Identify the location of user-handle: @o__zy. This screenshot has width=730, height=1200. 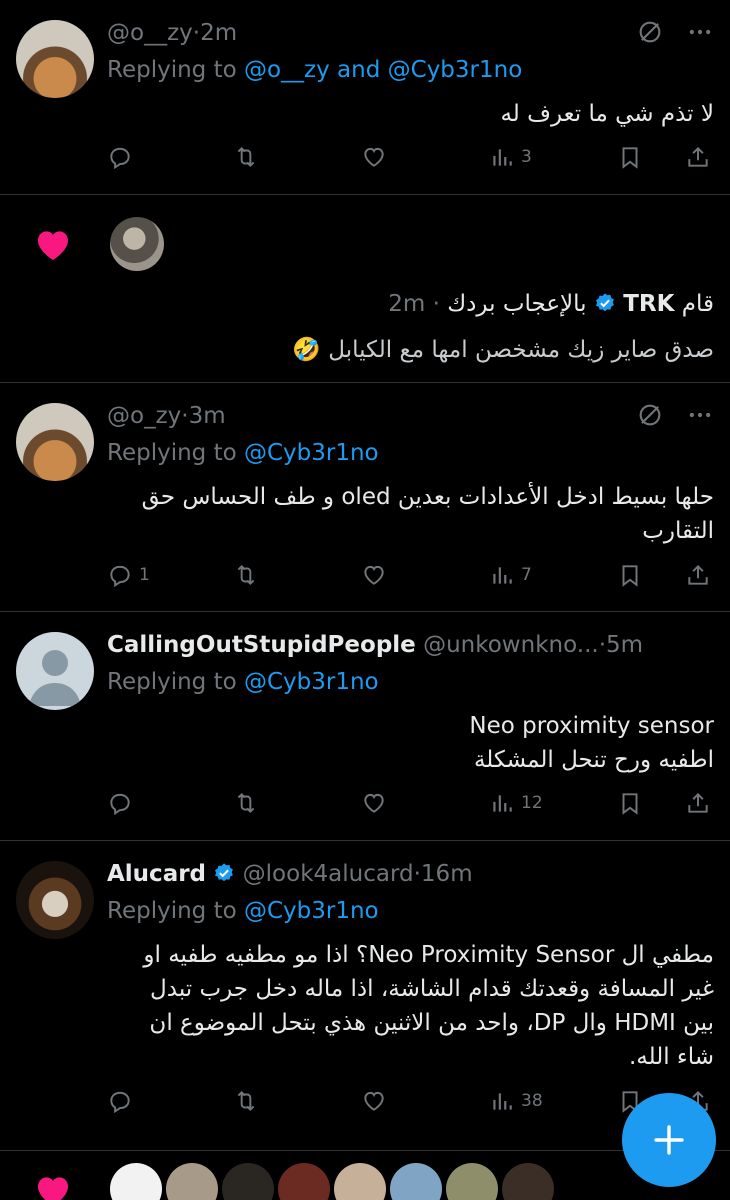
(150, 33).